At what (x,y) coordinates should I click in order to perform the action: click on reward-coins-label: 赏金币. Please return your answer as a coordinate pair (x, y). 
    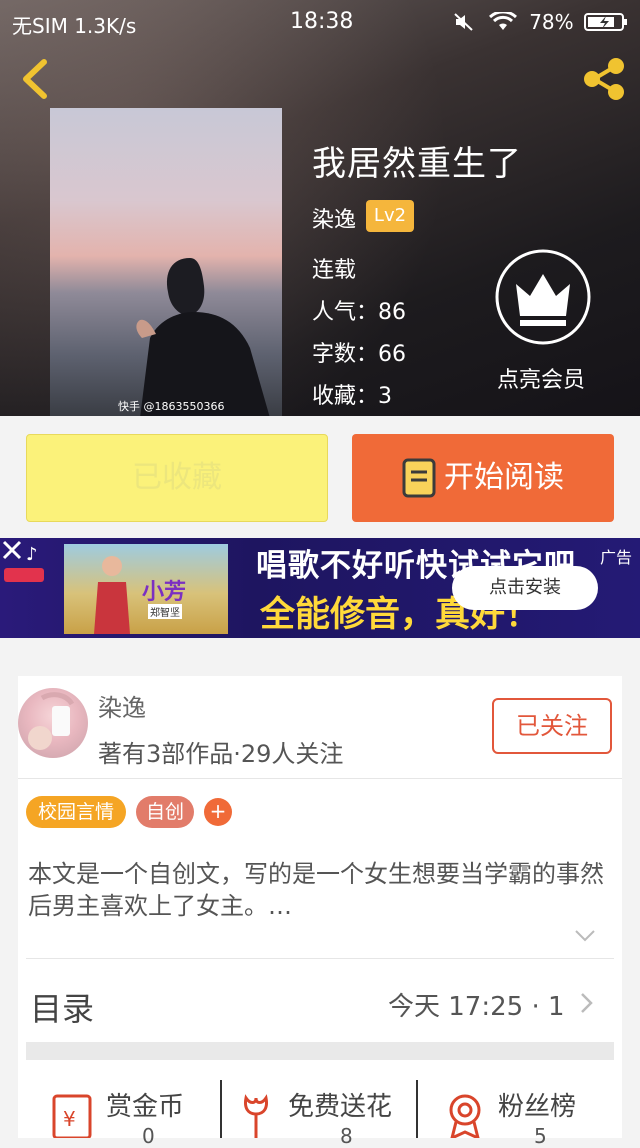
    Looking at the image, I should click on (145, 1104).